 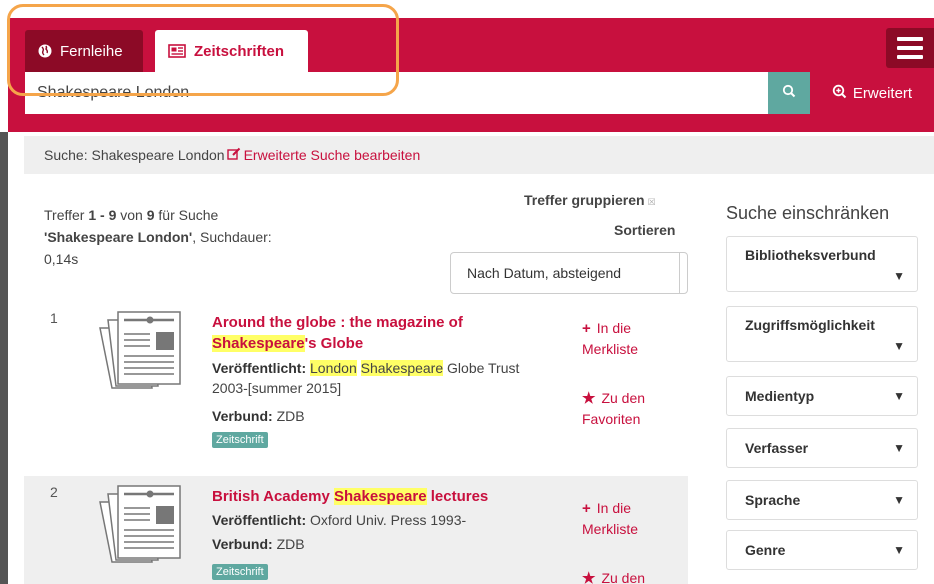 What do you see at coordinates (651, 202) in the screenshot?
I see `checkbox-icon: ☒` at bounding box center [651, 202].